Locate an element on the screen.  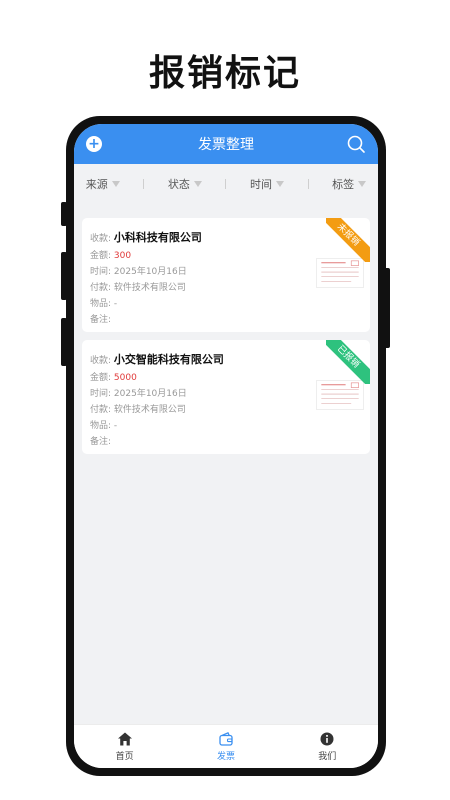
search-icon is located at coordinates (356, 144).